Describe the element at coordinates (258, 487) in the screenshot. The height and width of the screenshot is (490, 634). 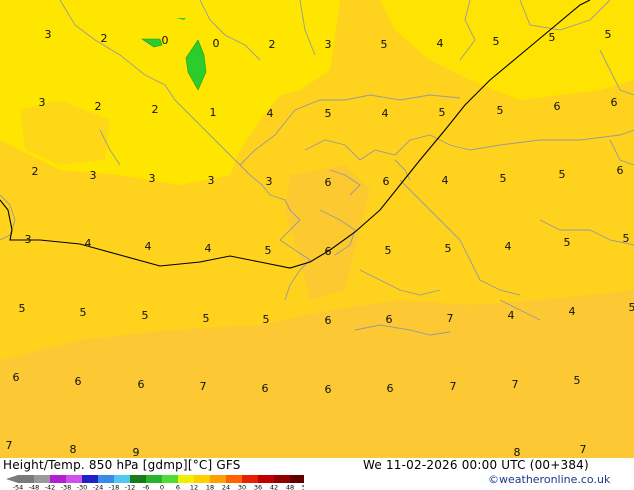
I see `legend-tick-label: 36` at that location.